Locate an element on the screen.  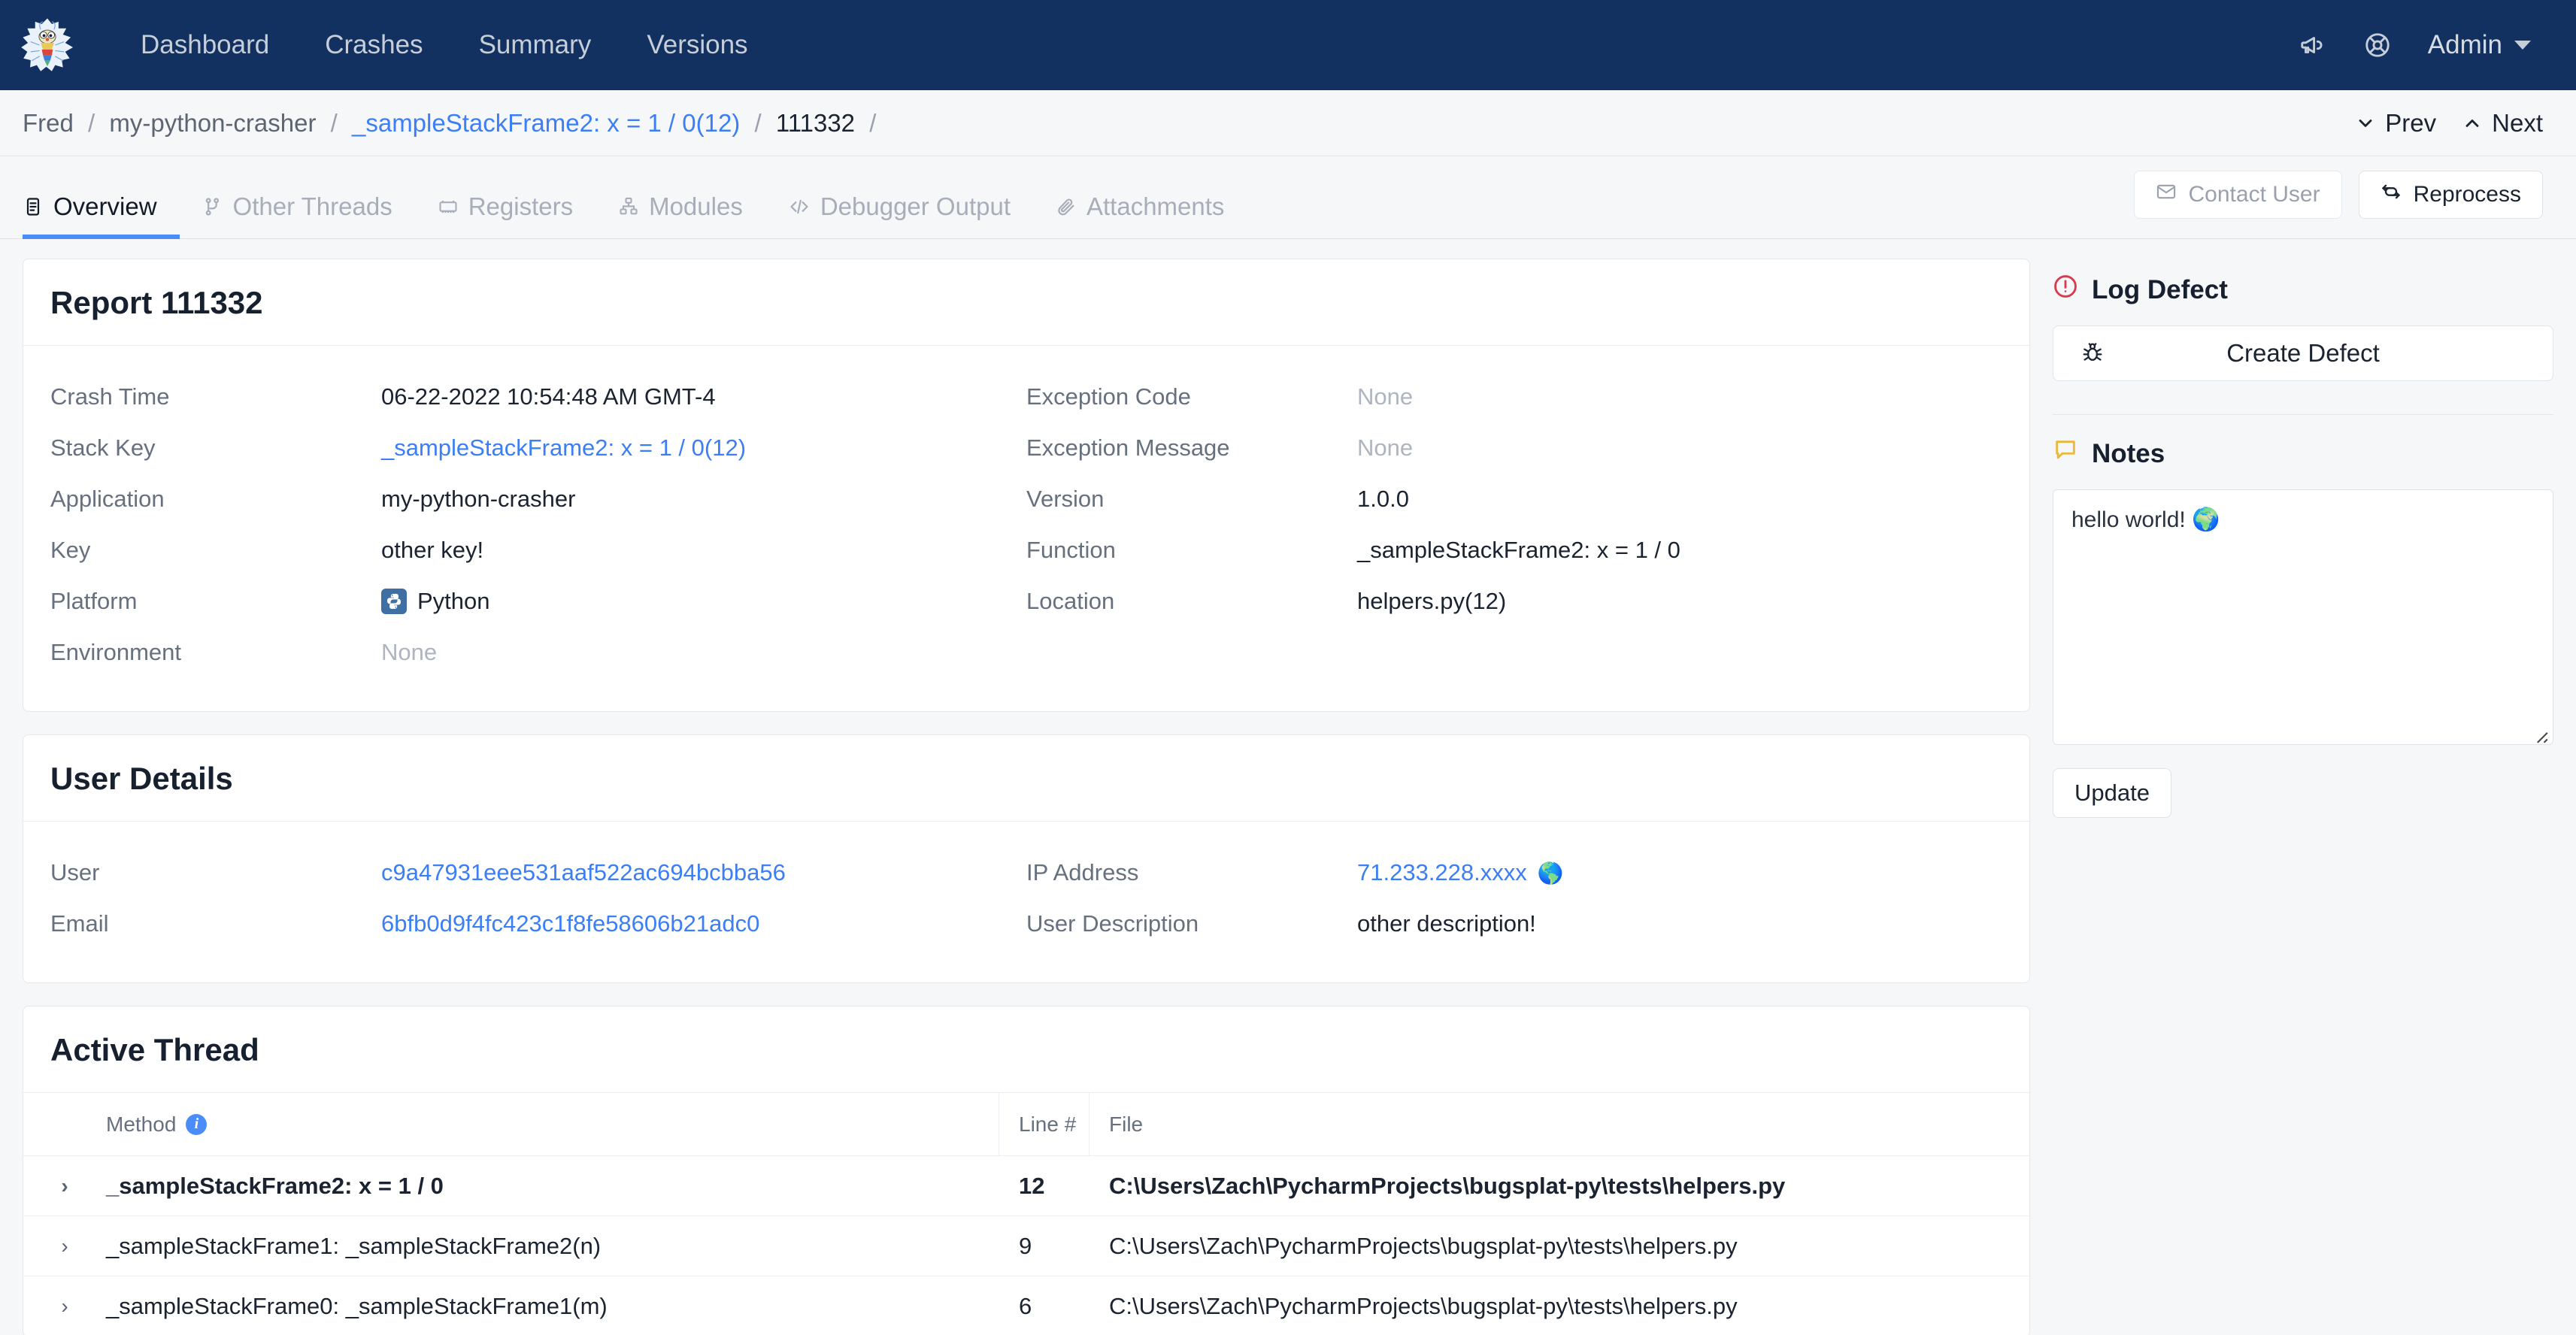
primary-nav: Dashboard Crashes Summary Versions is located at coordinates (445, 45).